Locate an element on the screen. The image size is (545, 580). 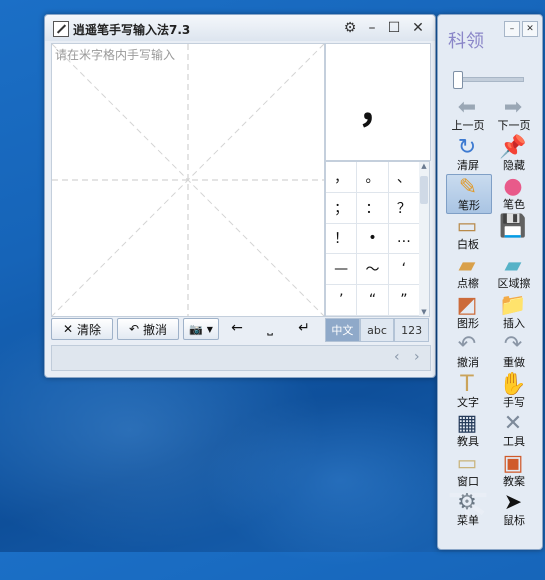
tool-label: 插入 is located at coordinates (514, 323).